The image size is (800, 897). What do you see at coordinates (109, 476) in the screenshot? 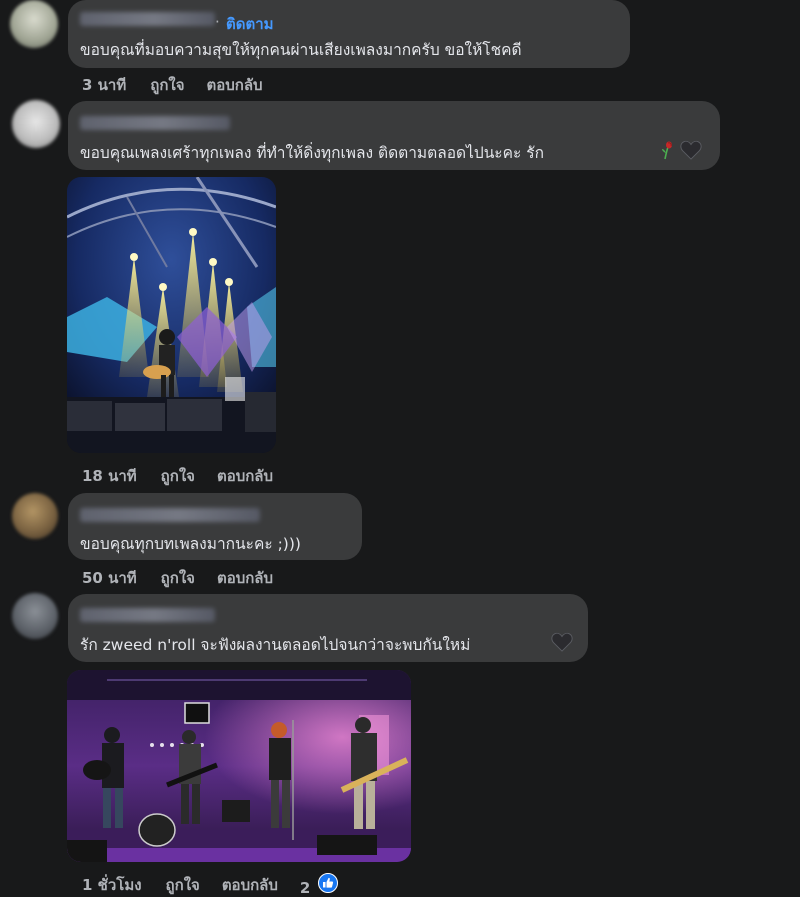
I see `comment-timestamp: 18 นาที` at bounding box center [109, 476].